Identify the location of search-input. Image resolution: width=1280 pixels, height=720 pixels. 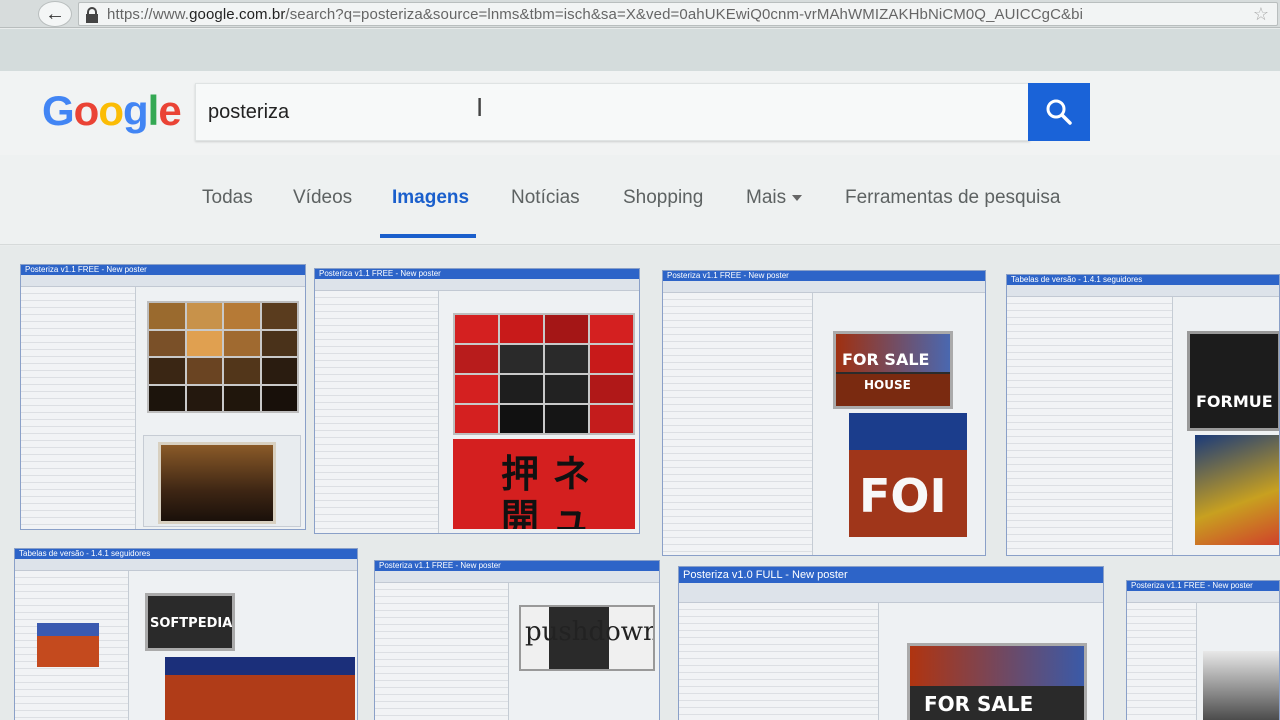
(608, 112).